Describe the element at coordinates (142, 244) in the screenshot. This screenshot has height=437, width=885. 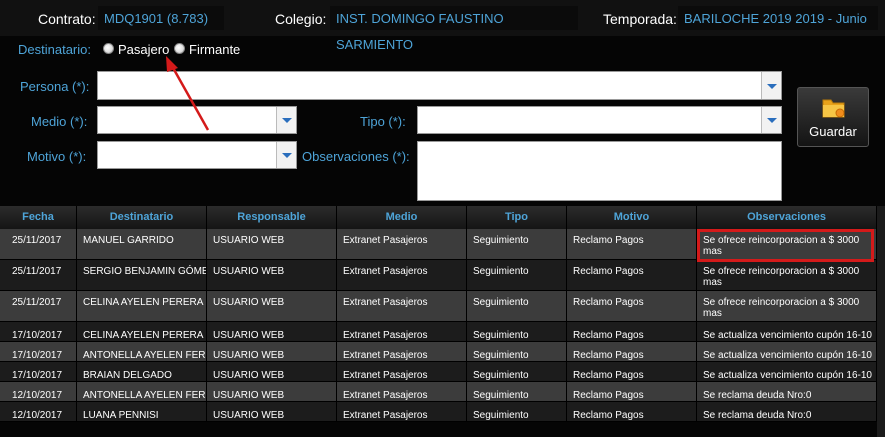
I see `cell-destinatario: MANUEL GARRIDO` at that location.